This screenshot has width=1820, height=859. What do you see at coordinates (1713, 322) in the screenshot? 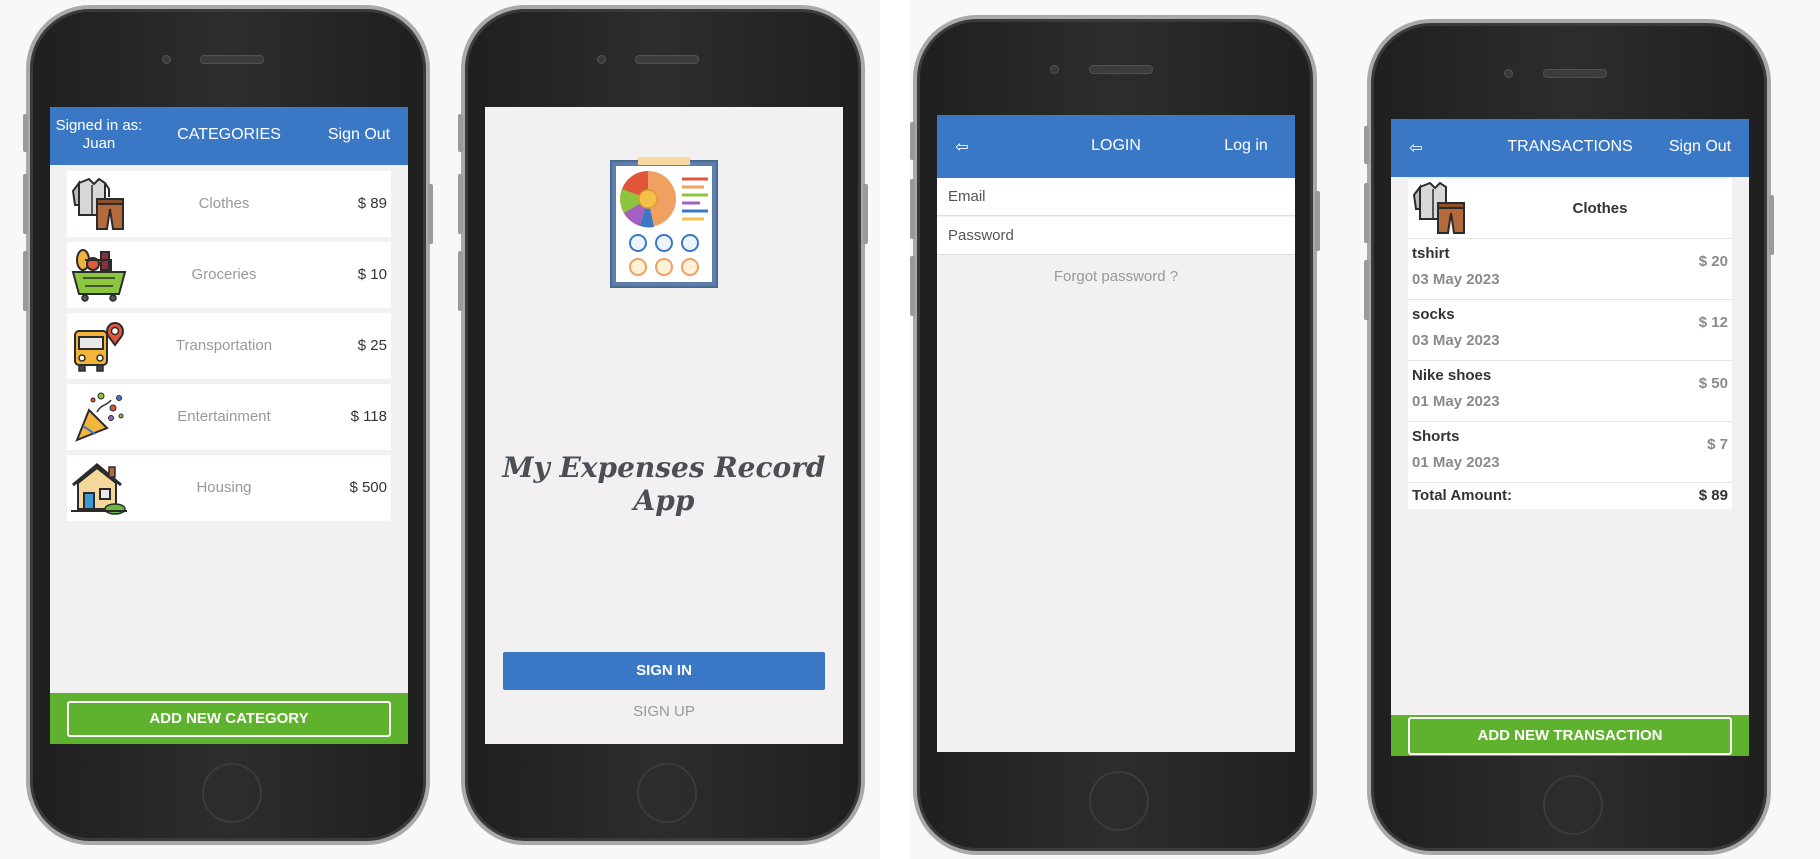
I see `transaction-amount: $ 12` at bounding box center [1713, 322].